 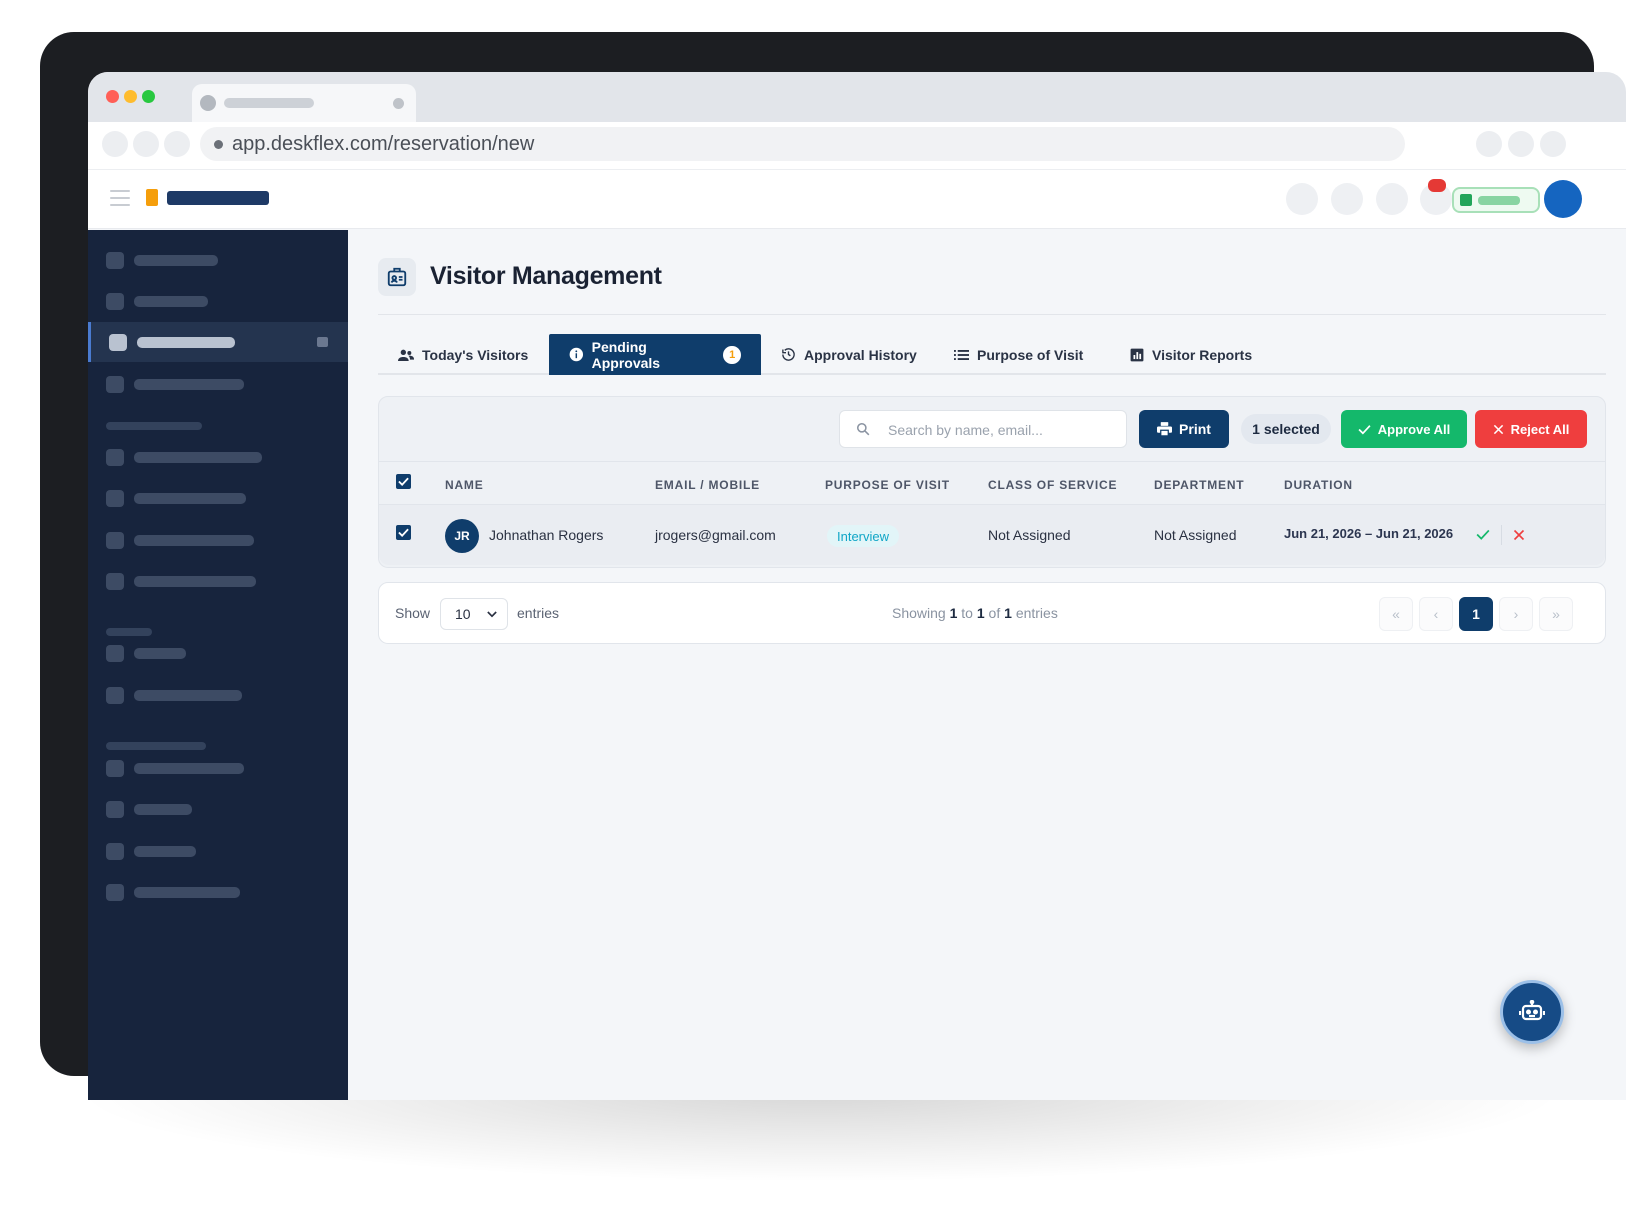 I want to click on approve-all-button: Approve All, so click(x=1404, y=429).